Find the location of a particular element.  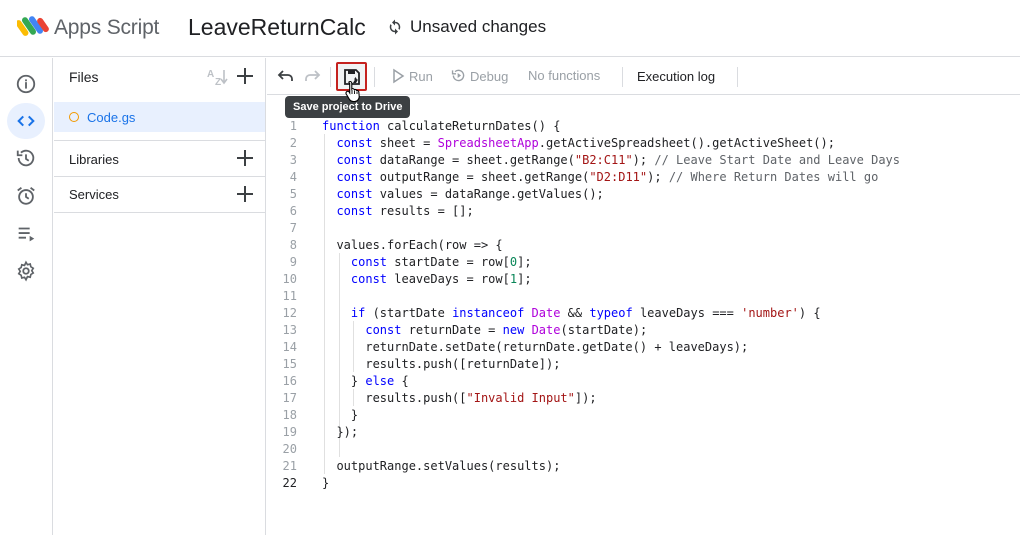

add-file-icon is located at coordinates (245, 76).